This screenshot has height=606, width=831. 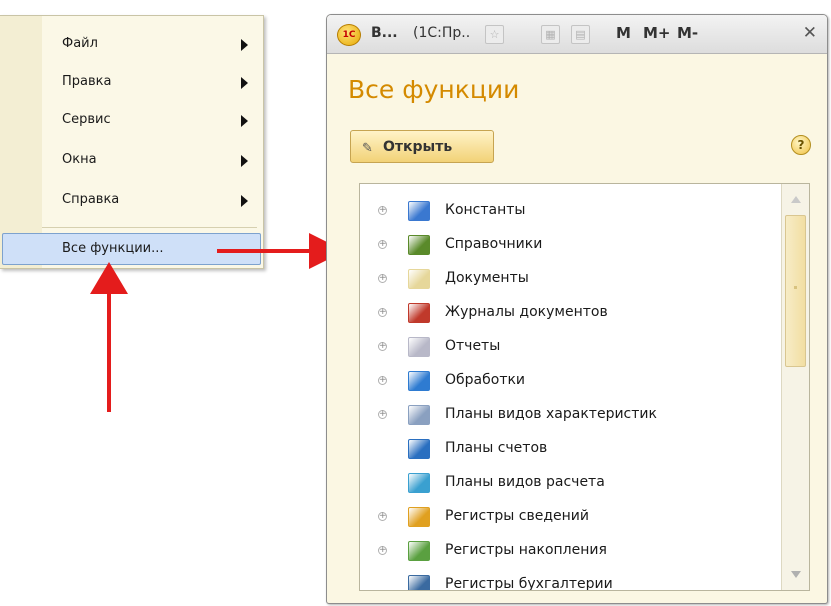 What do you see at coordinates (526, 550) in the screenshot?
I see `tree-item-label: Регистры накопления` at bounding box center [526, 550].